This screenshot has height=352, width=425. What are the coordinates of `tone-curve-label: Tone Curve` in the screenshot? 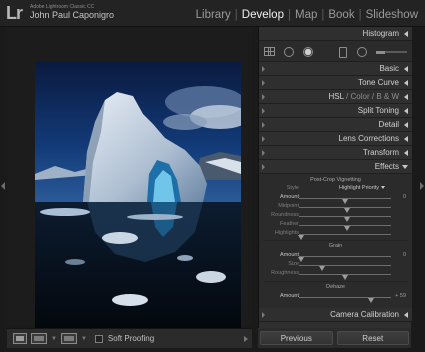 It's located at (378, 82).